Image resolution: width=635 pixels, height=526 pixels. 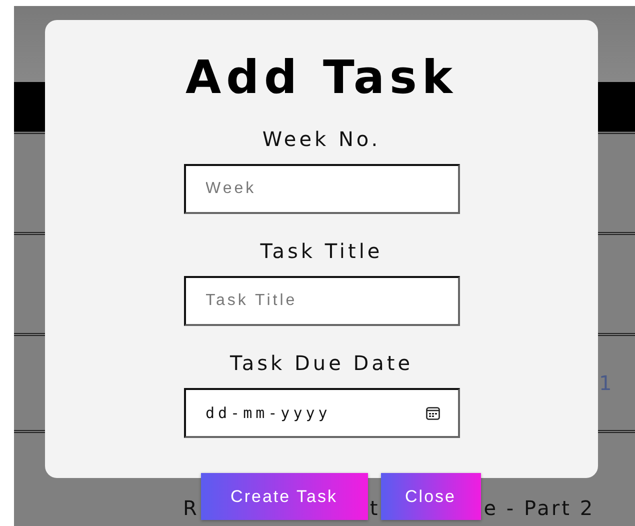 What do you see at coordinates (322, 413) in the screenshot?
I see `date-field: dd-mm-yyyy` at bounding box center [322, 413].